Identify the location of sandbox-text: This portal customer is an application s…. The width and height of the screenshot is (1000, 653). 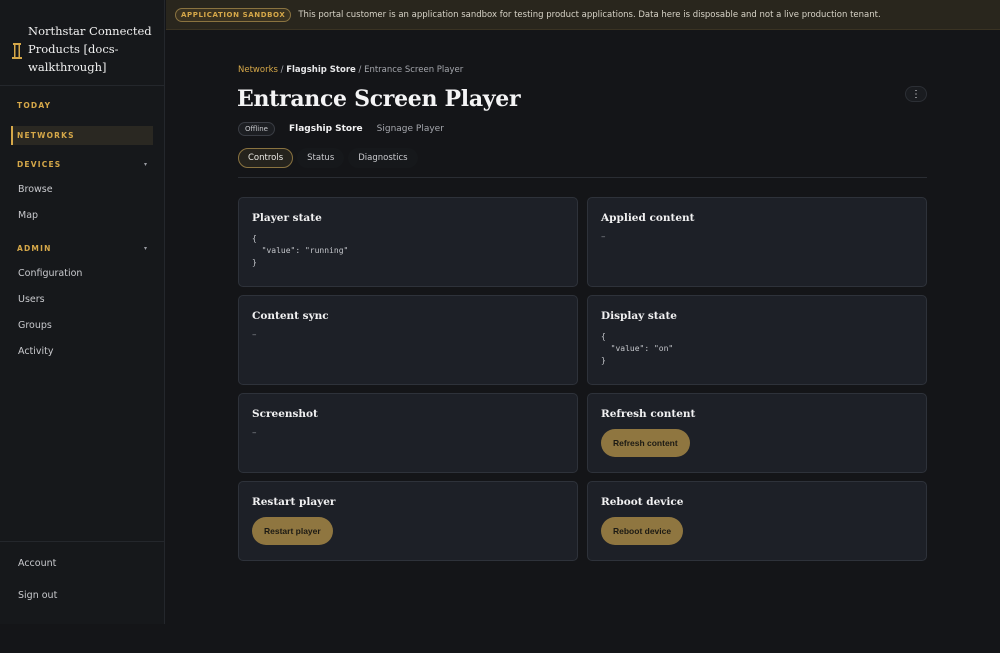
(589, 14).